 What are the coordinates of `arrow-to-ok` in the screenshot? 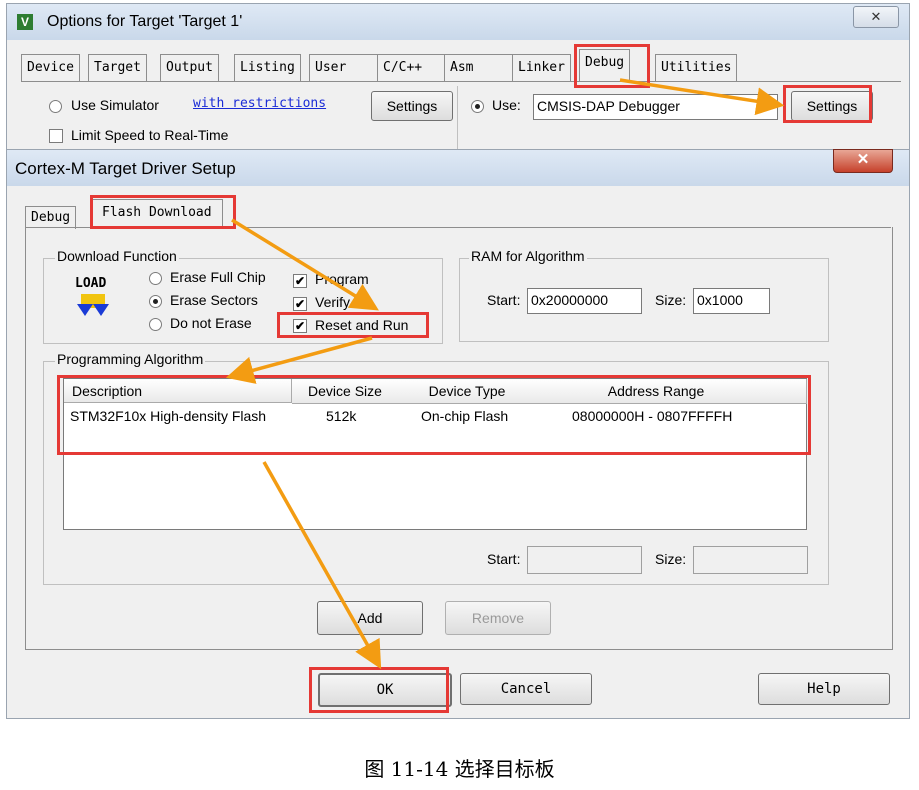 It's located at (322, 565).